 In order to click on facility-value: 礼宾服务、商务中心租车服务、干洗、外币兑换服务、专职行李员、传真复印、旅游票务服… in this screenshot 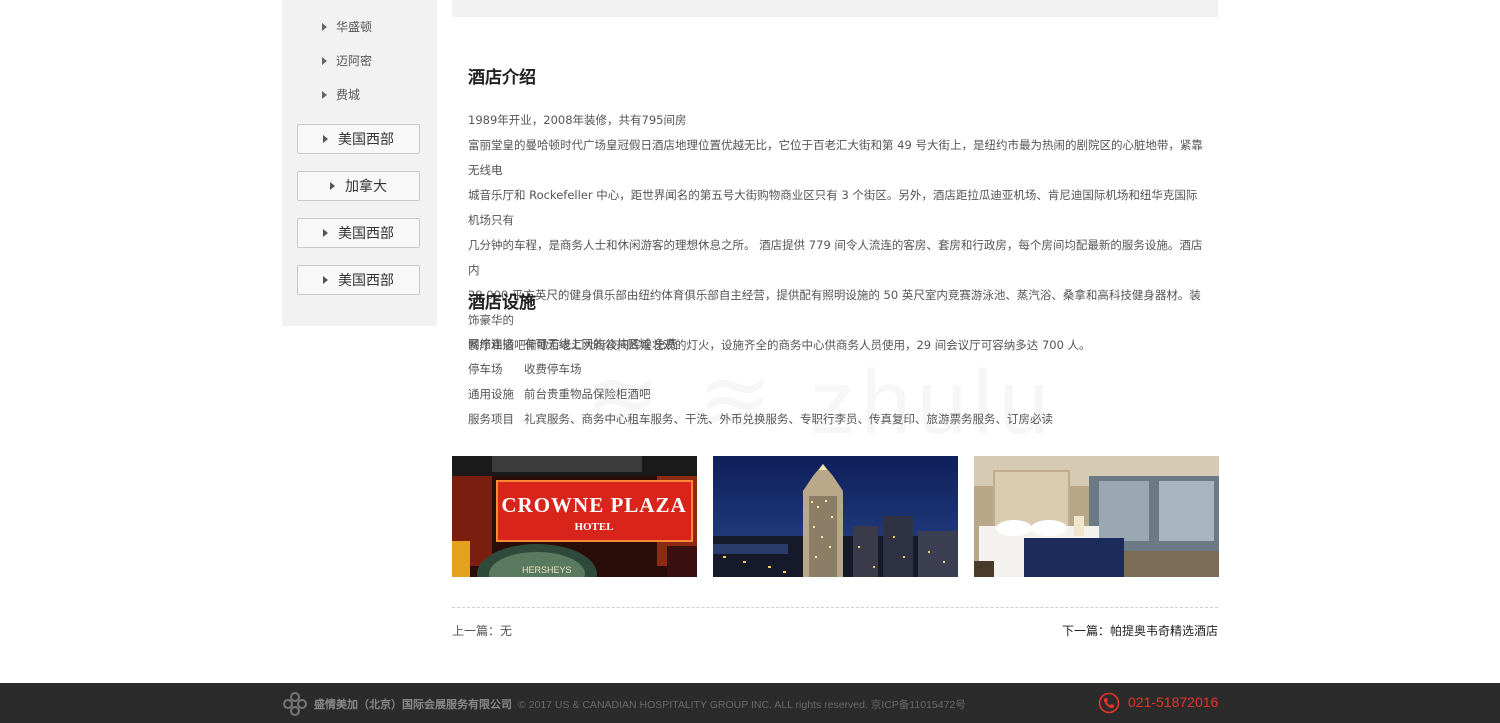, I will do `click(788, 419)`.